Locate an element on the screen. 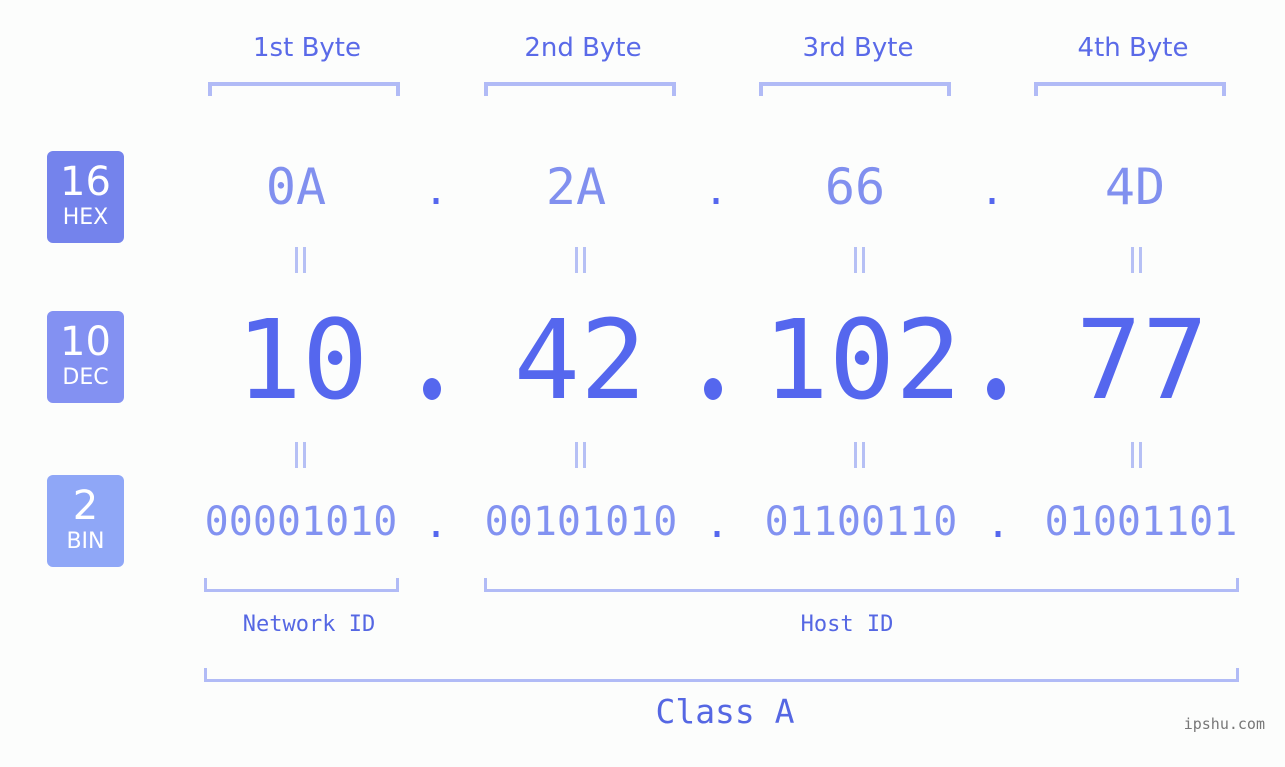  bin-badge: 2 BIN is located at coordinates (85, 521).